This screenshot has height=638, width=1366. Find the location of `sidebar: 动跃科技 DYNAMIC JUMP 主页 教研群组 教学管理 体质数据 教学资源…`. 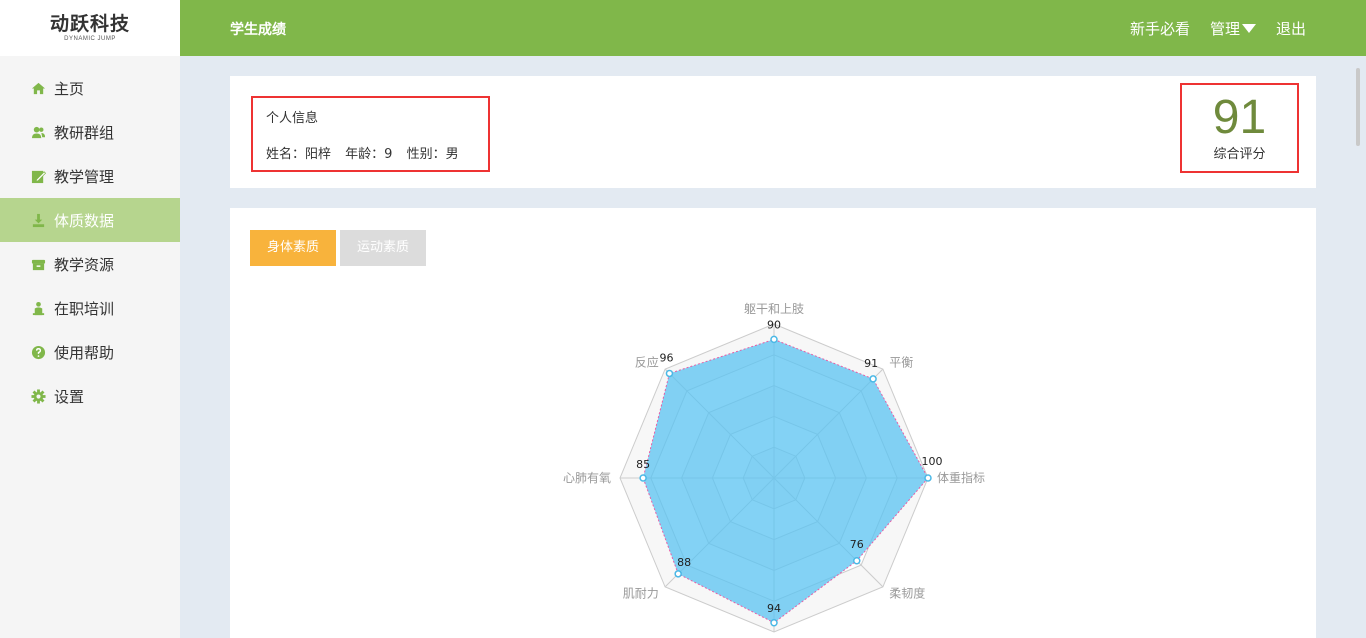

sidebar: 动跃科技 DYNAMIC JUMP 主页 教研群组 教学管理 体质数据 教学资源… is located at coordinates (90, 319).